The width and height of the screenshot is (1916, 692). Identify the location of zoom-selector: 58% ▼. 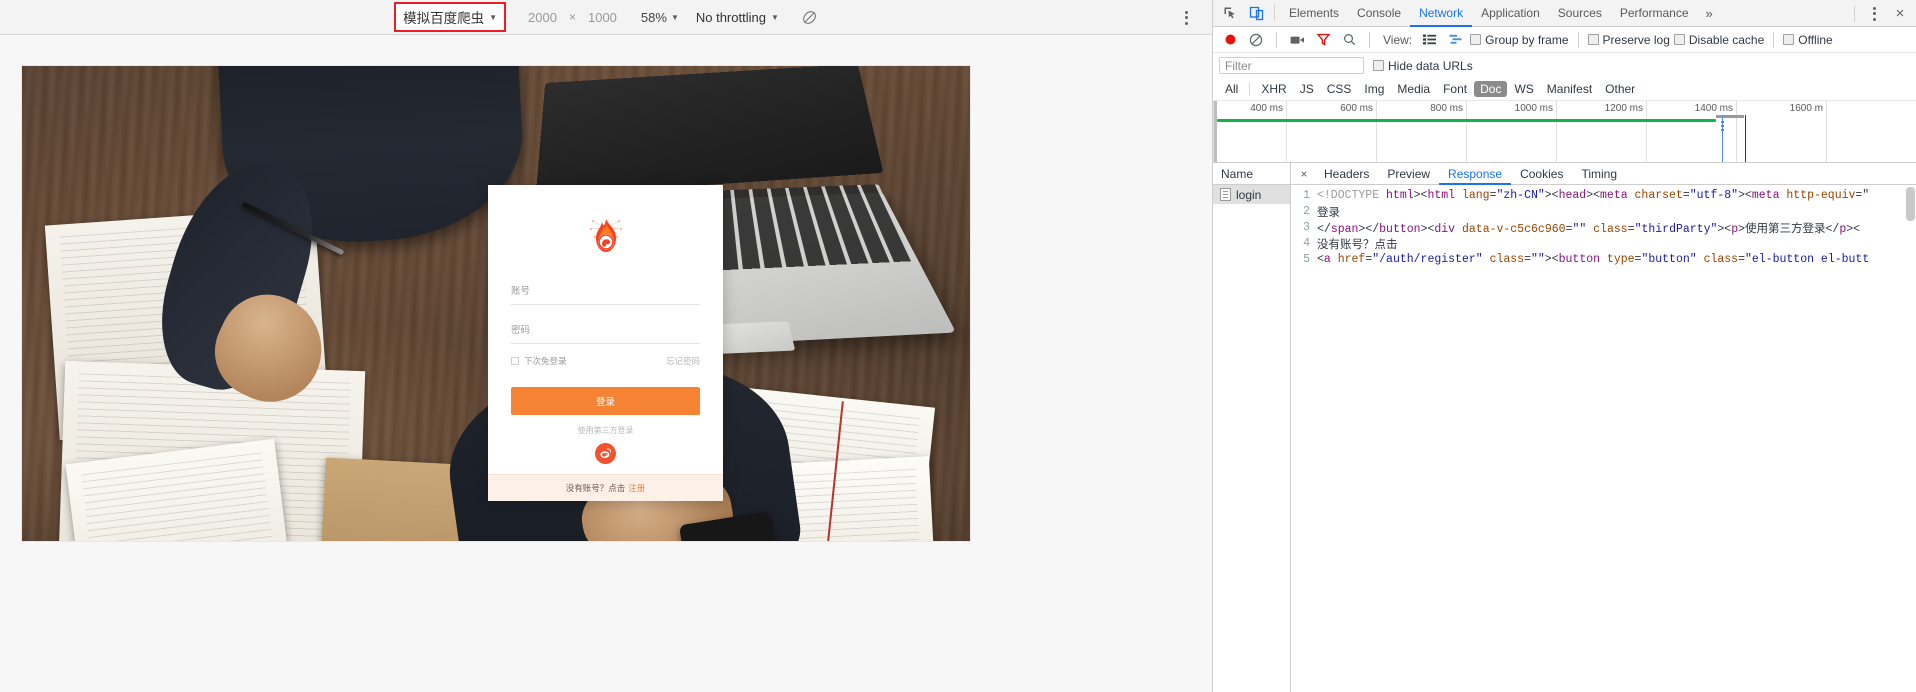
(660, 17).